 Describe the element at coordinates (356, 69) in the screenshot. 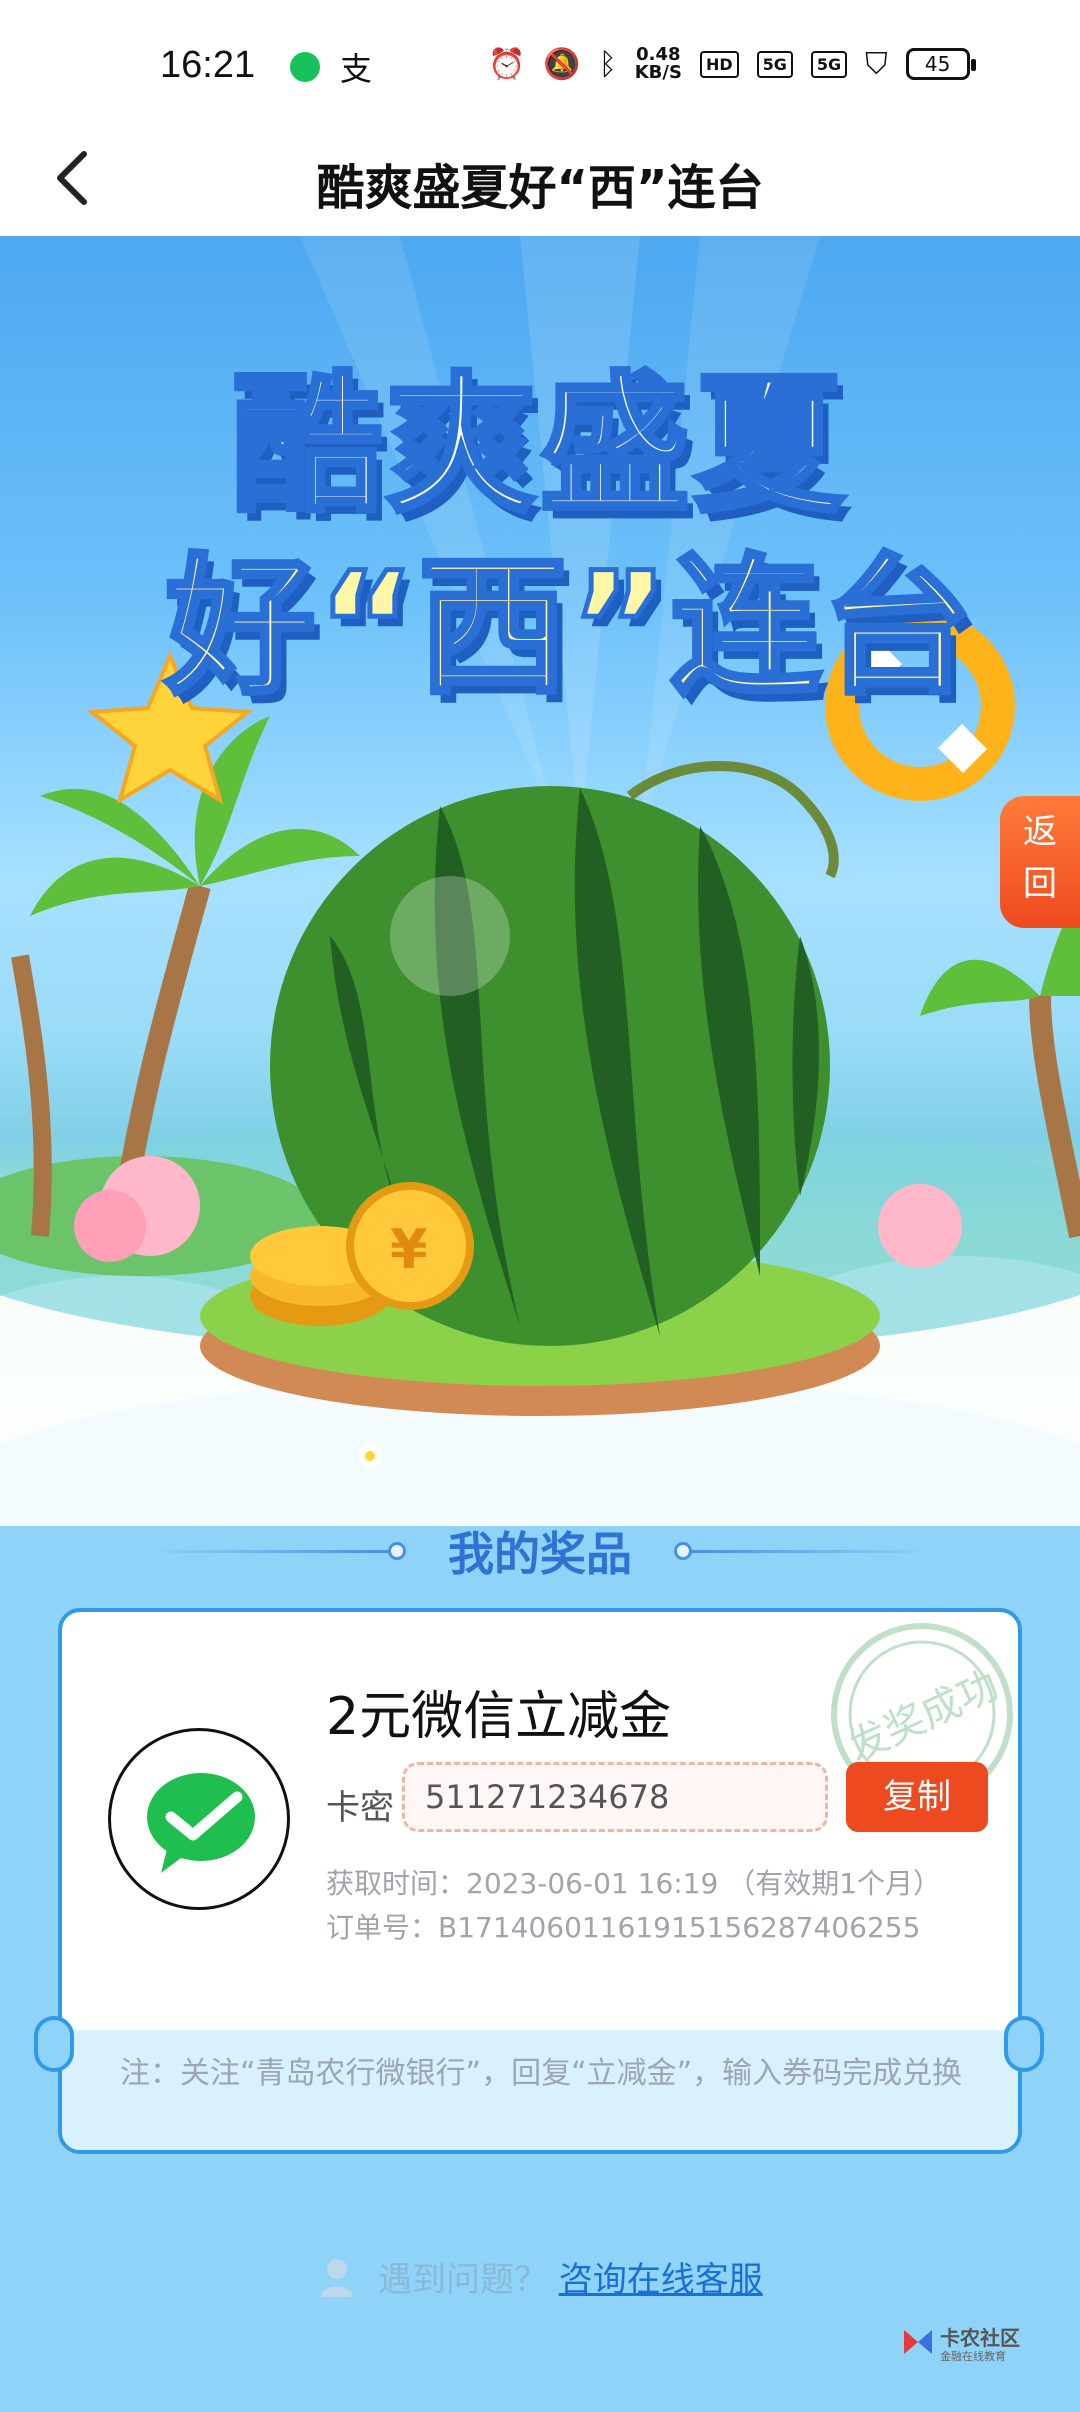

I see `alipay-icon: 支` at that location.